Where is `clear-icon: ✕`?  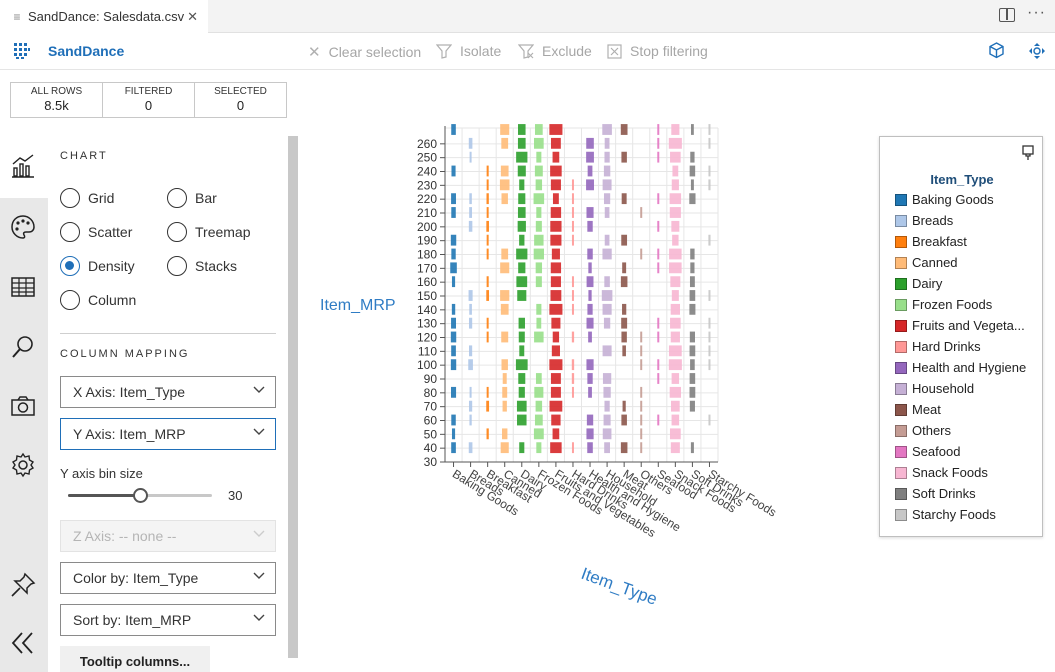 clear-icon: ✕ is located at coordinates (314, 52).